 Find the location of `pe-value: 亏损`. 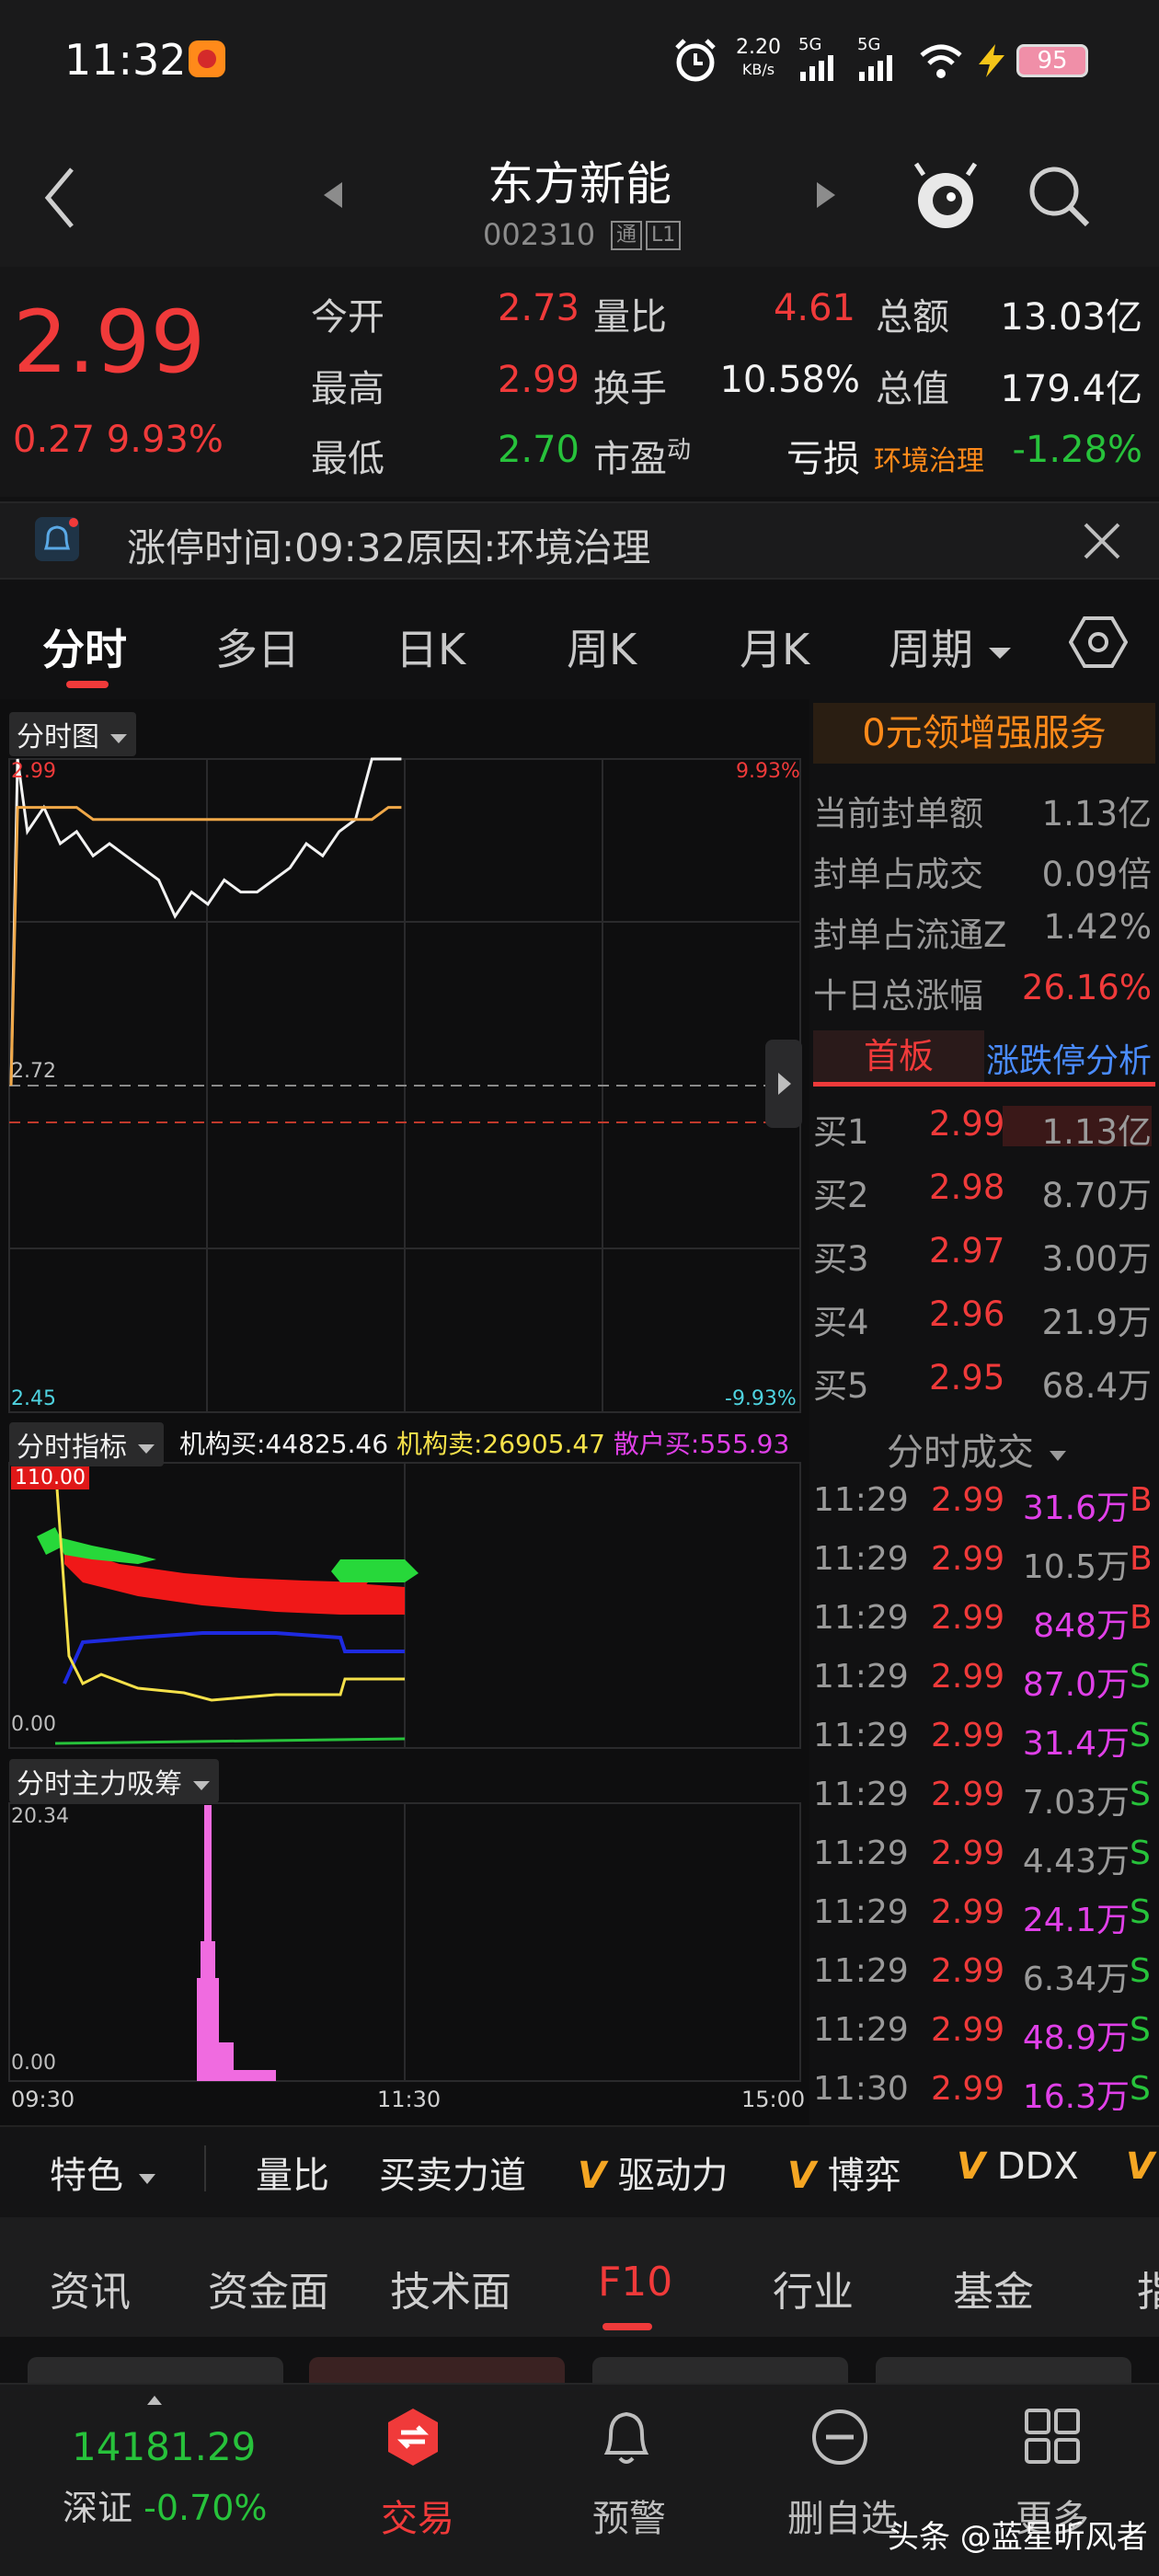

pe-value: 亏损 is located at coordinates (823, 459).